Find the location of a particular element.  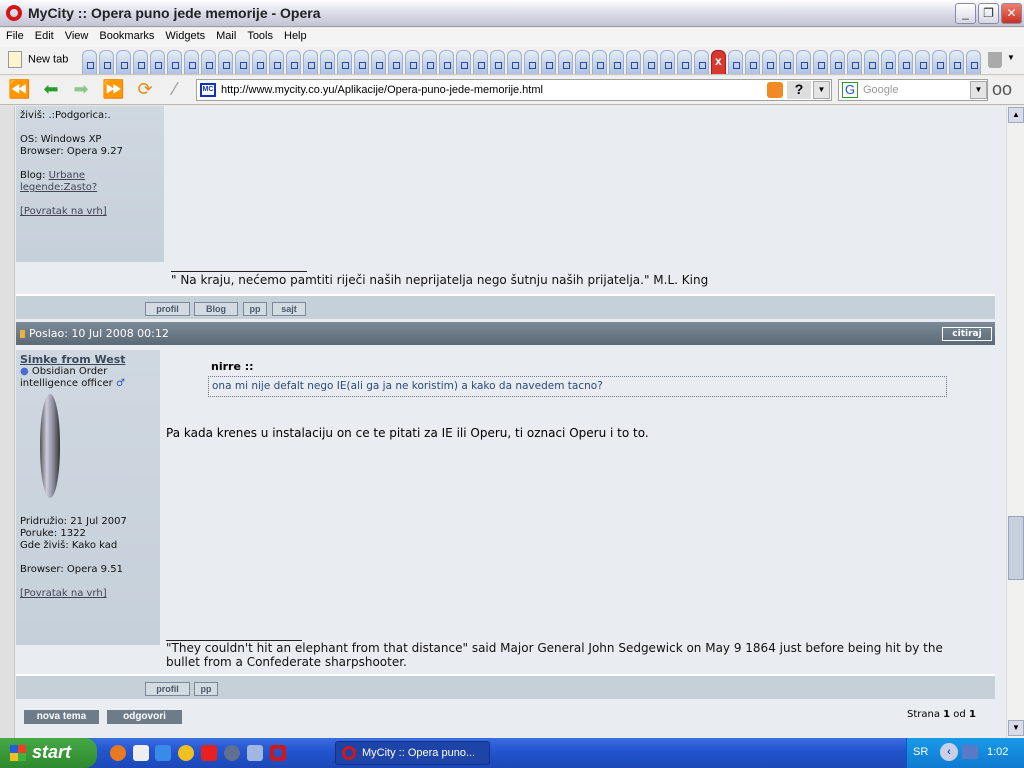

menu-bookmarks: Bookmarks is located at coordinates (126, 35).